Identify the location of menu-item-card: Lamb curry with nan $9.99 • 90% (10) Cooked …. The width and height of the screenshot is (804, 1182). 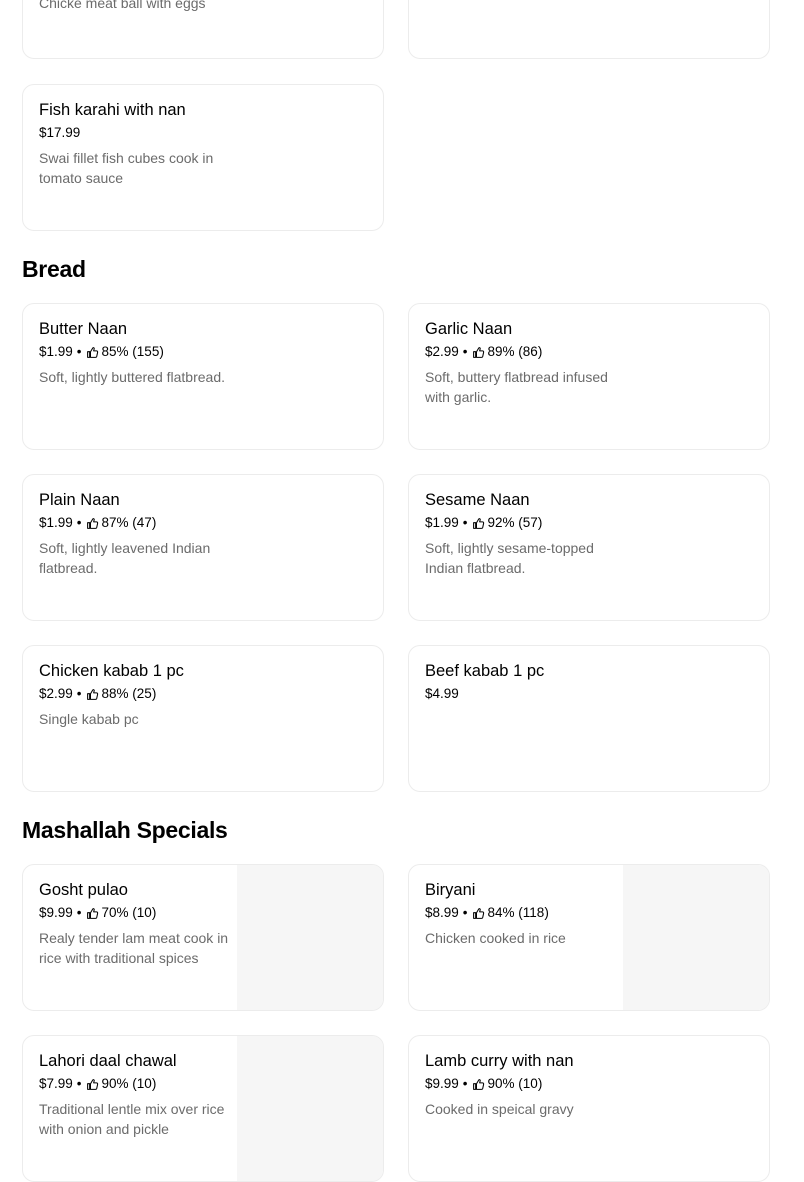
(589, 1108).